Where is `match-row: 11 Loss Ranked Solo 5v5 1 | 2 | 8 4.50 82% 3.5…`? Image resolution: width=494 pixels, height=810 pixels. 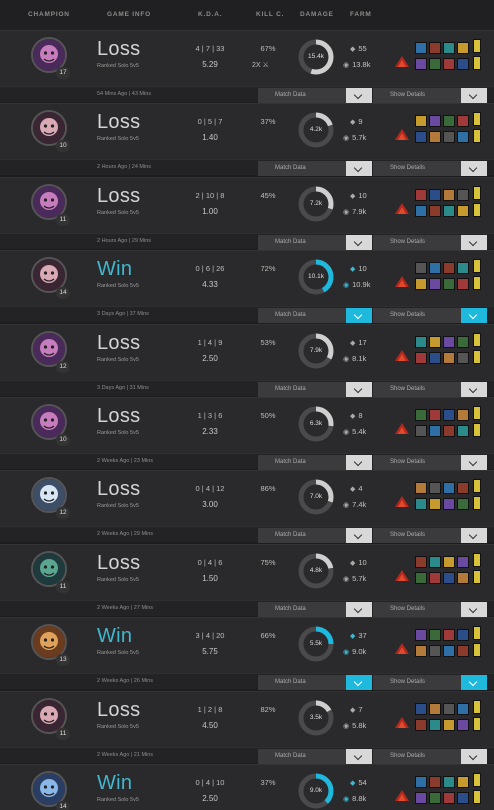 match-row: 11 Loss Ranked Solo 5v5 1 | 2 | 8 4.50 82% 3.5… is located at coordinates (247, 719).